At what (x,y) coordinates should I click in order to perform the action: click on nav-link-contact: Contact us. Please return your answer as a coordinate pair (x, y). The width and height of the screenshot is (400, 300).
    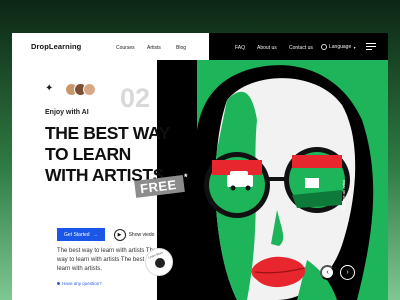
    Looking at the image, I should click on (301, 48).